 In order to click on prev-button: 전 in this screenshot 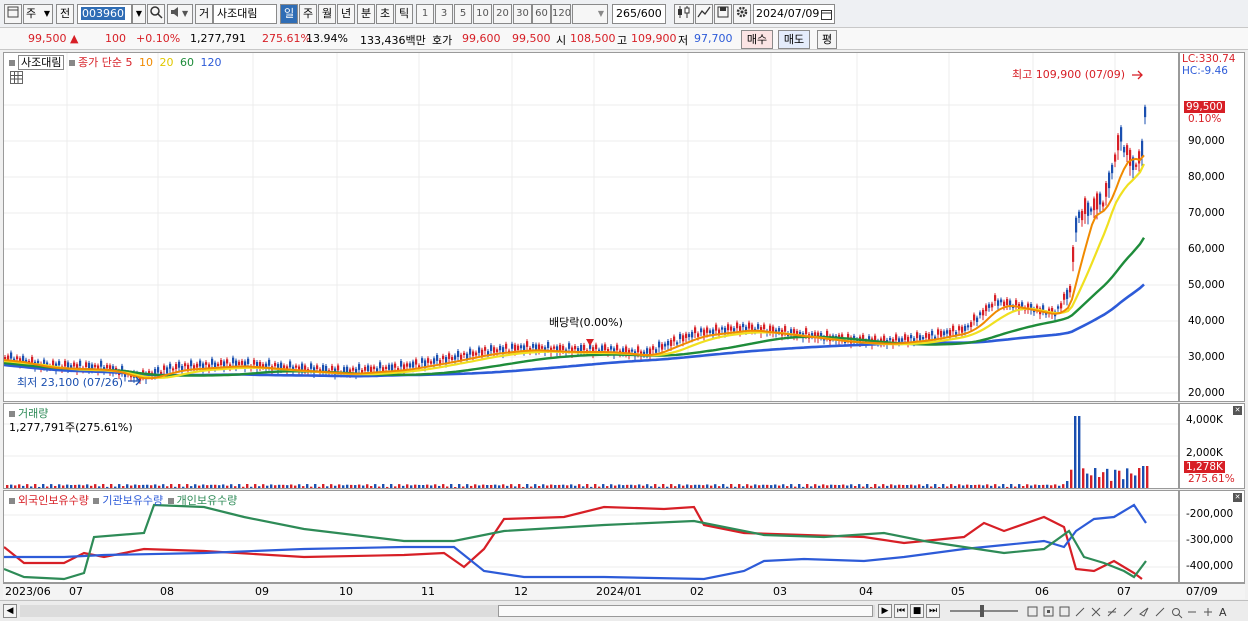, I will do `click(65, 14)`.